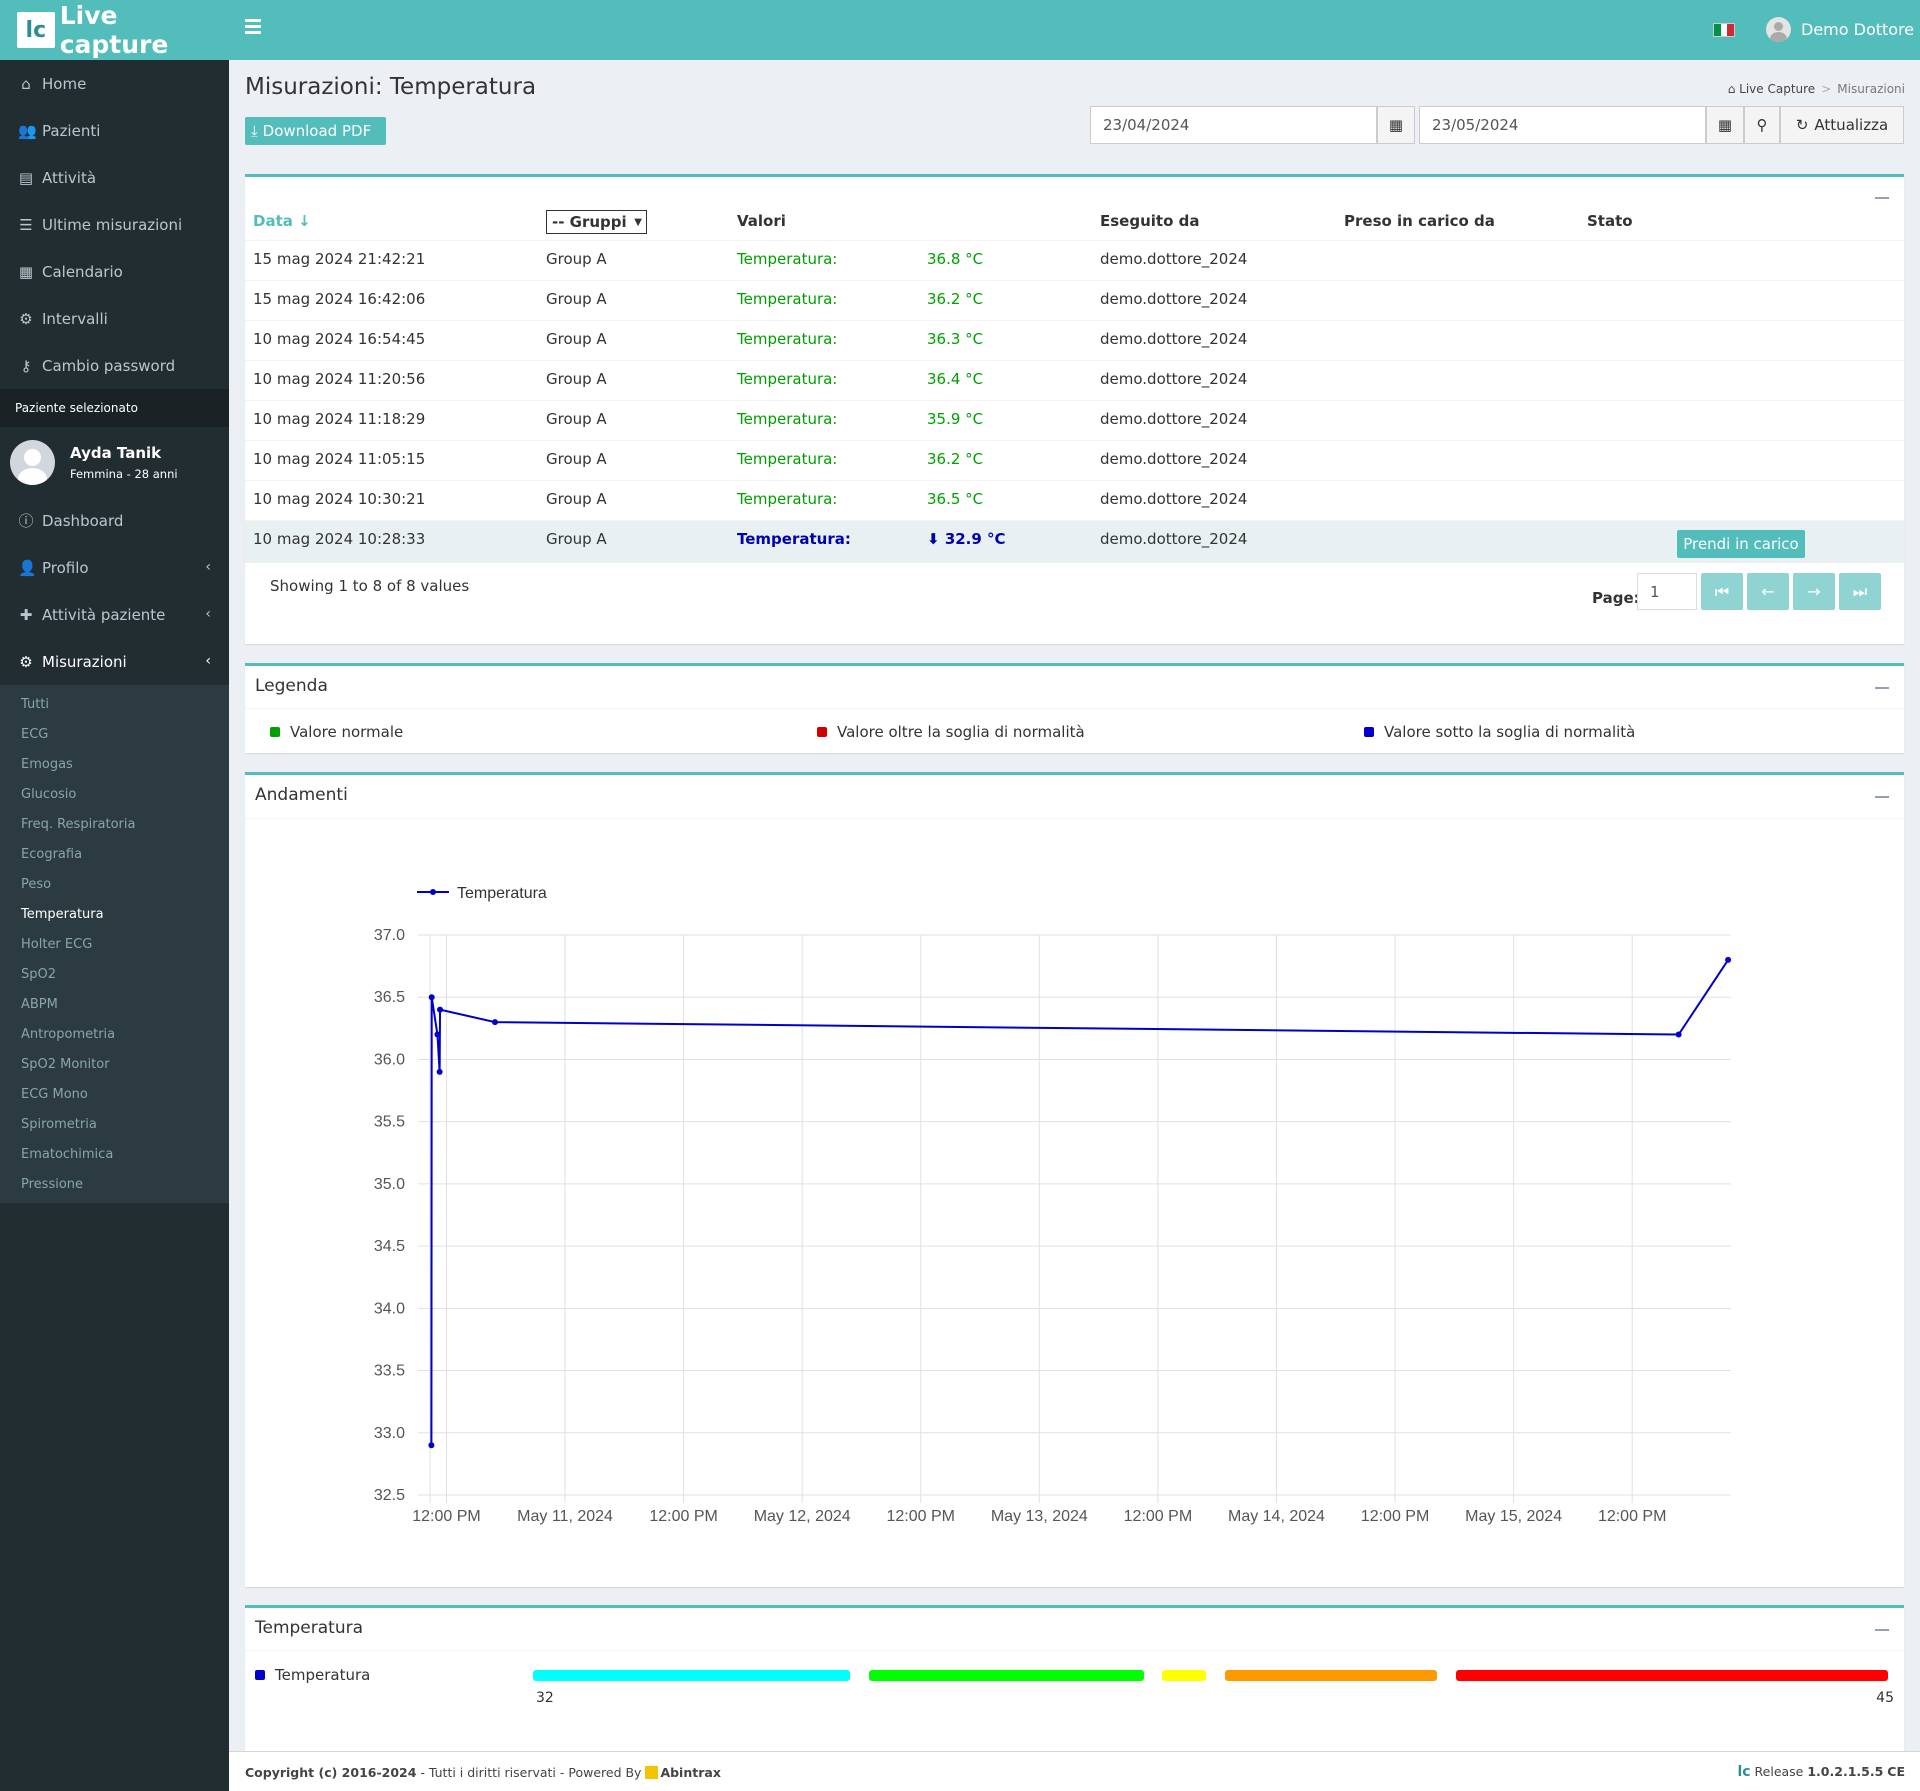 Image resolution: width=1920 pixels, height=1791 pixels. I want to click on date-from-input: 23/04/2024, so click(1233, 125).